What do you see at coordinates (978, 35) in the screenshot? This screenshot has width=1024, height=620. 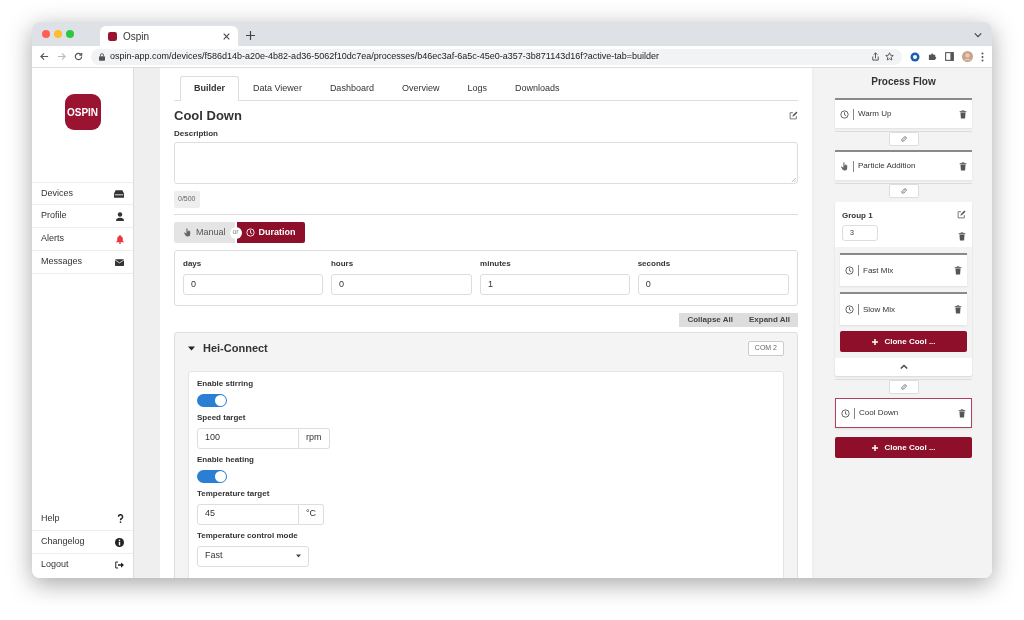 I see `chevron-down-icon` at bounding box center [978, 35].